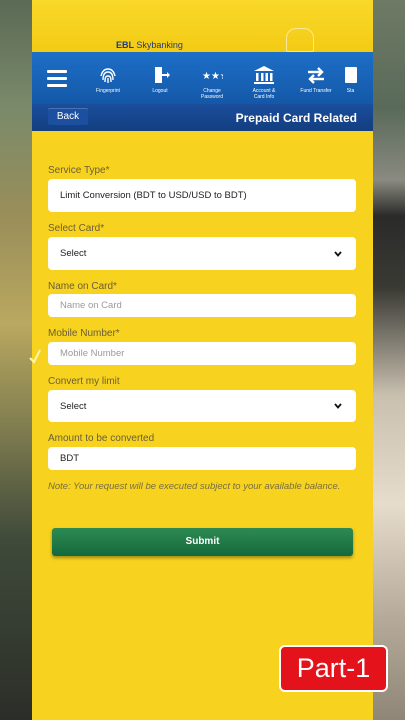 The height and width of the screenshot is (720, 405). Describe the element at coordinates (69, 458) in the screenshot. I see `amount-value: BDT` at that location.